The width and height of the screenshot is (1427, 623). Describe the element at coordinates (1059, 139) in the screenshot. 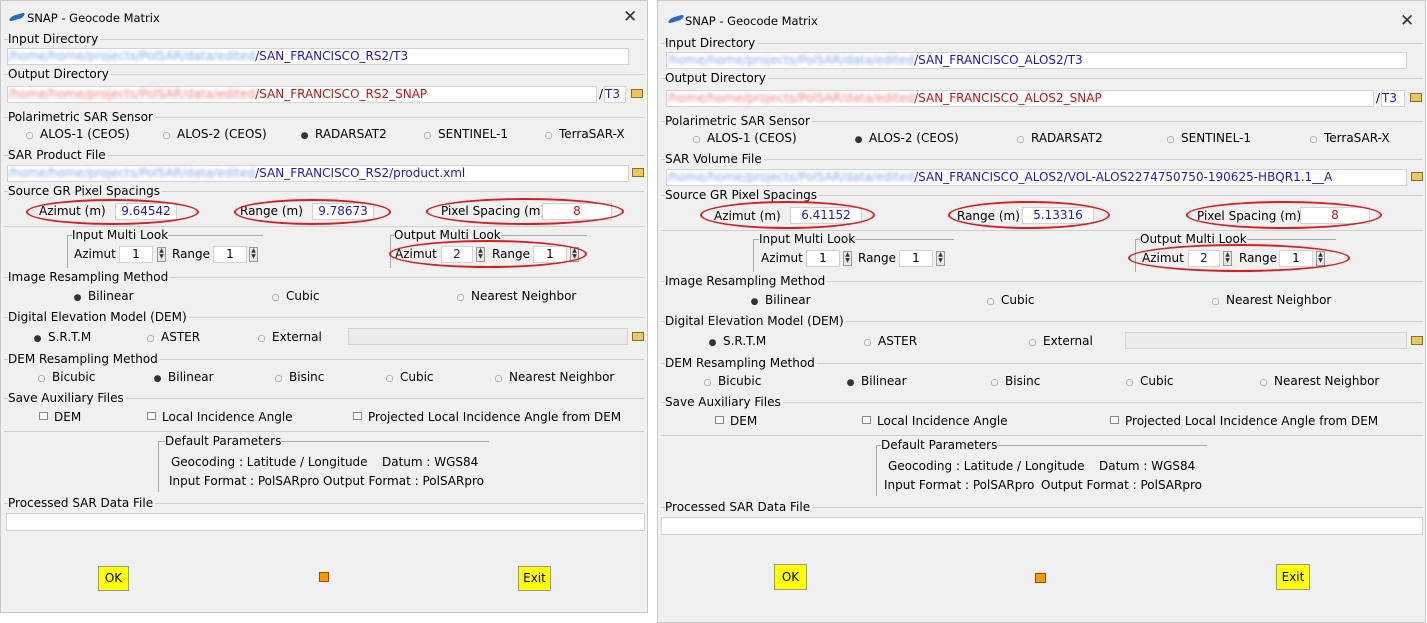

I see `radio-radarsat2: ○ RADARSAT2` at that location.